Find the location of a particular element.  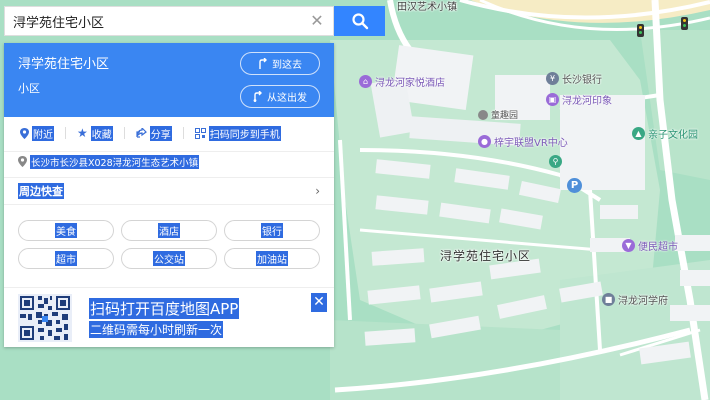

map-label-area: 浔学苑住宅小区 is located at coordinates (486, 256).